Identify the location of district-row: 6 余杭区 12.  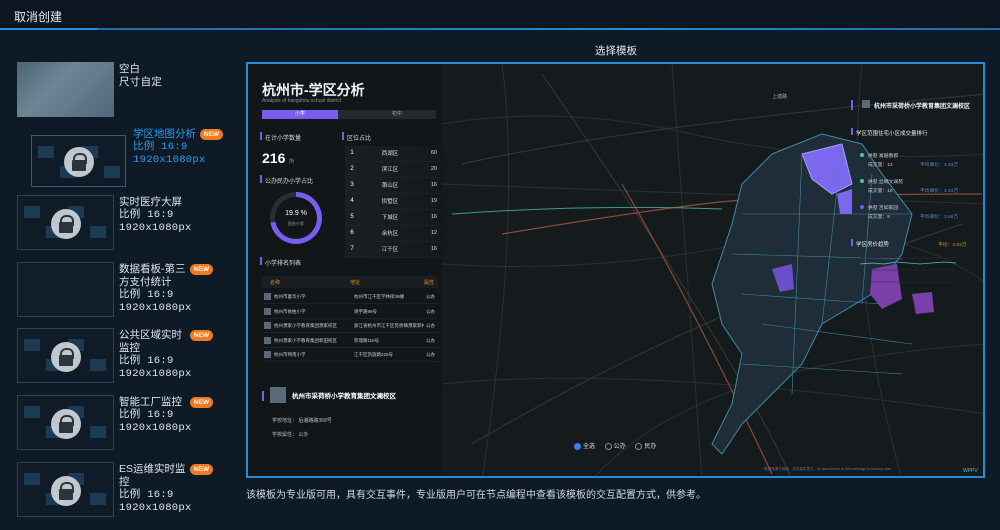
(393, 234).